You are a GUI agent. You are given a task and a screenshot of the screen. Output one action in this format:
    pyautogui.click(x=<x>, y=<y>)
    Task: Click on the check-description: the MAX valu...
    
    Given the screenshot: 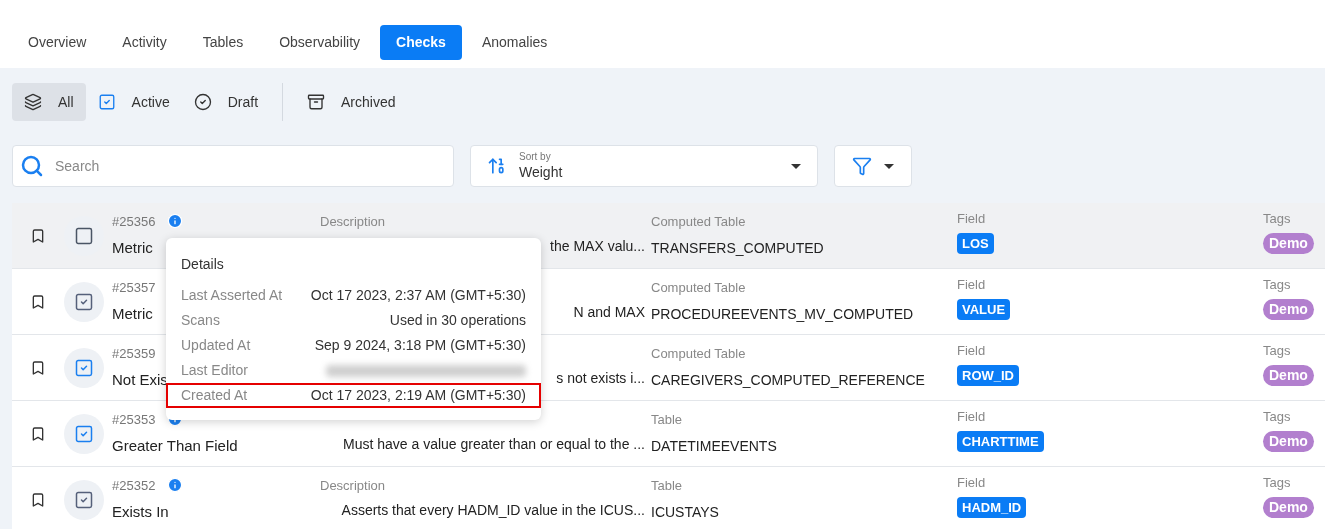 What is the action you would take?
    pyautogui.click(x=597, y=246)
    